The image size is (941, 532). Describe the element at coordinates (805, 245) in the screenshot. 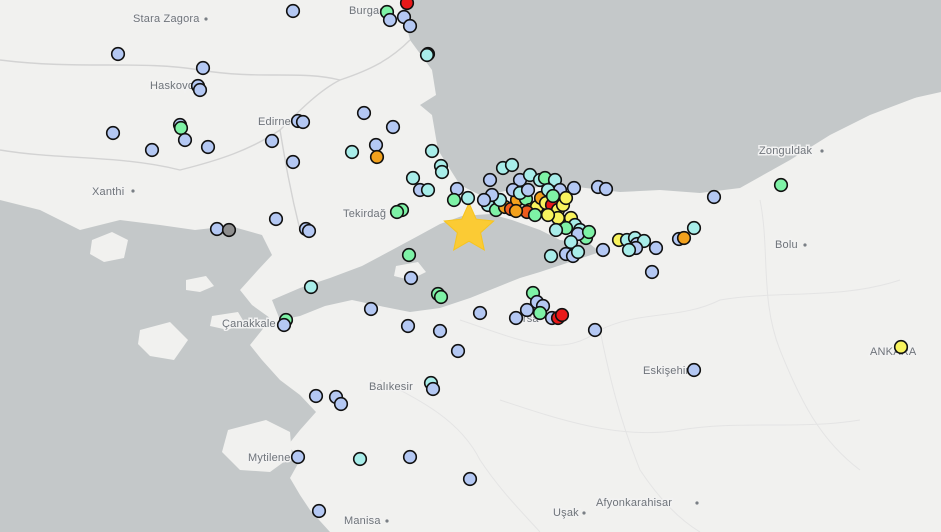

I see `city-dot-bolu` at that location.